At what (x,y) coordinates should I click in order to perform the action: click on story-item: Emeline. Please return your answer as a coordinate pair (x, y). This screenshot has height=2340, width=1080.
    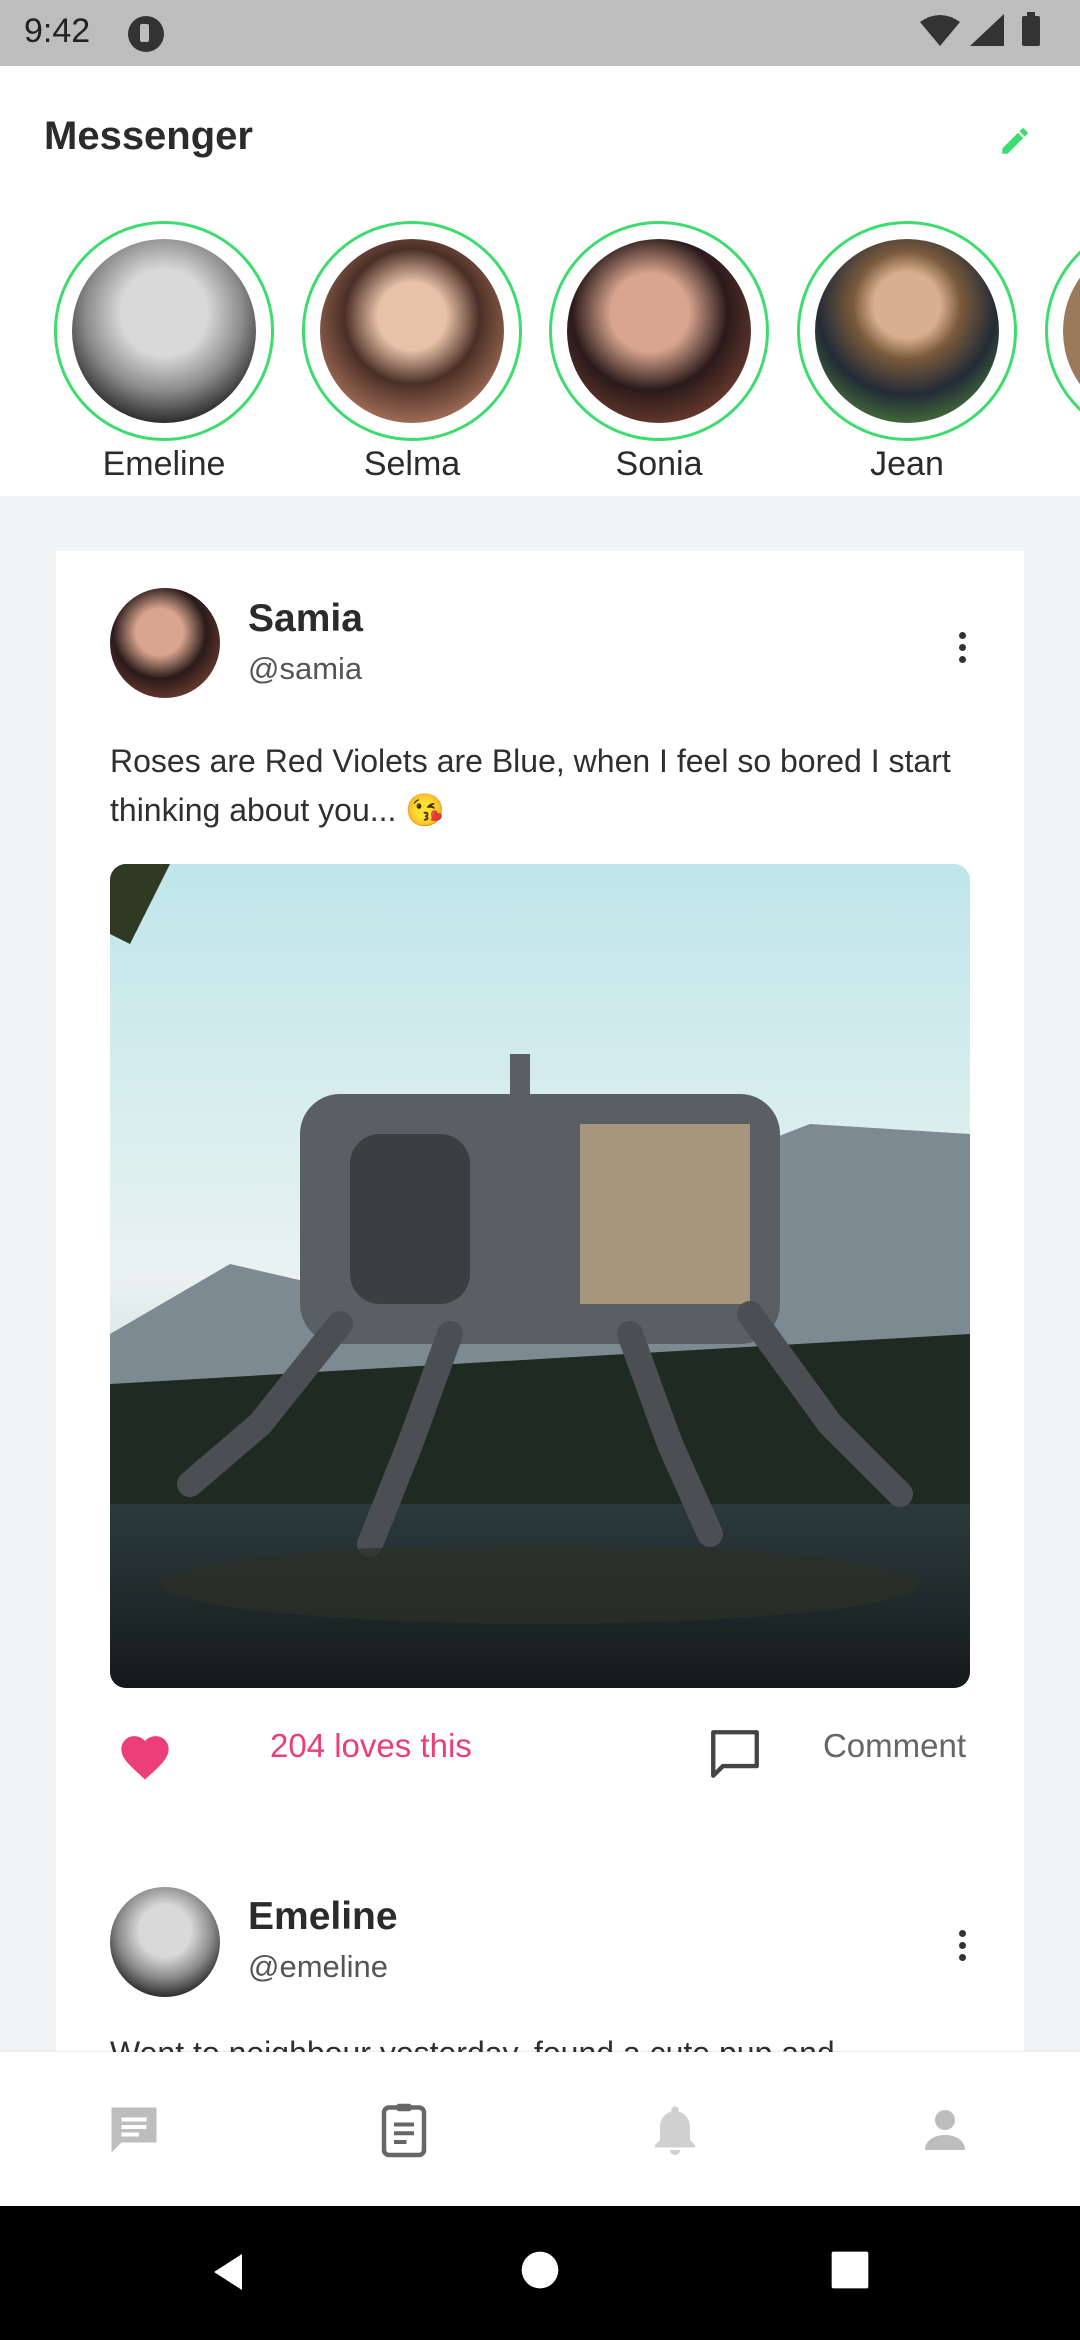
    Looking at the image, I should click on (164, 352).